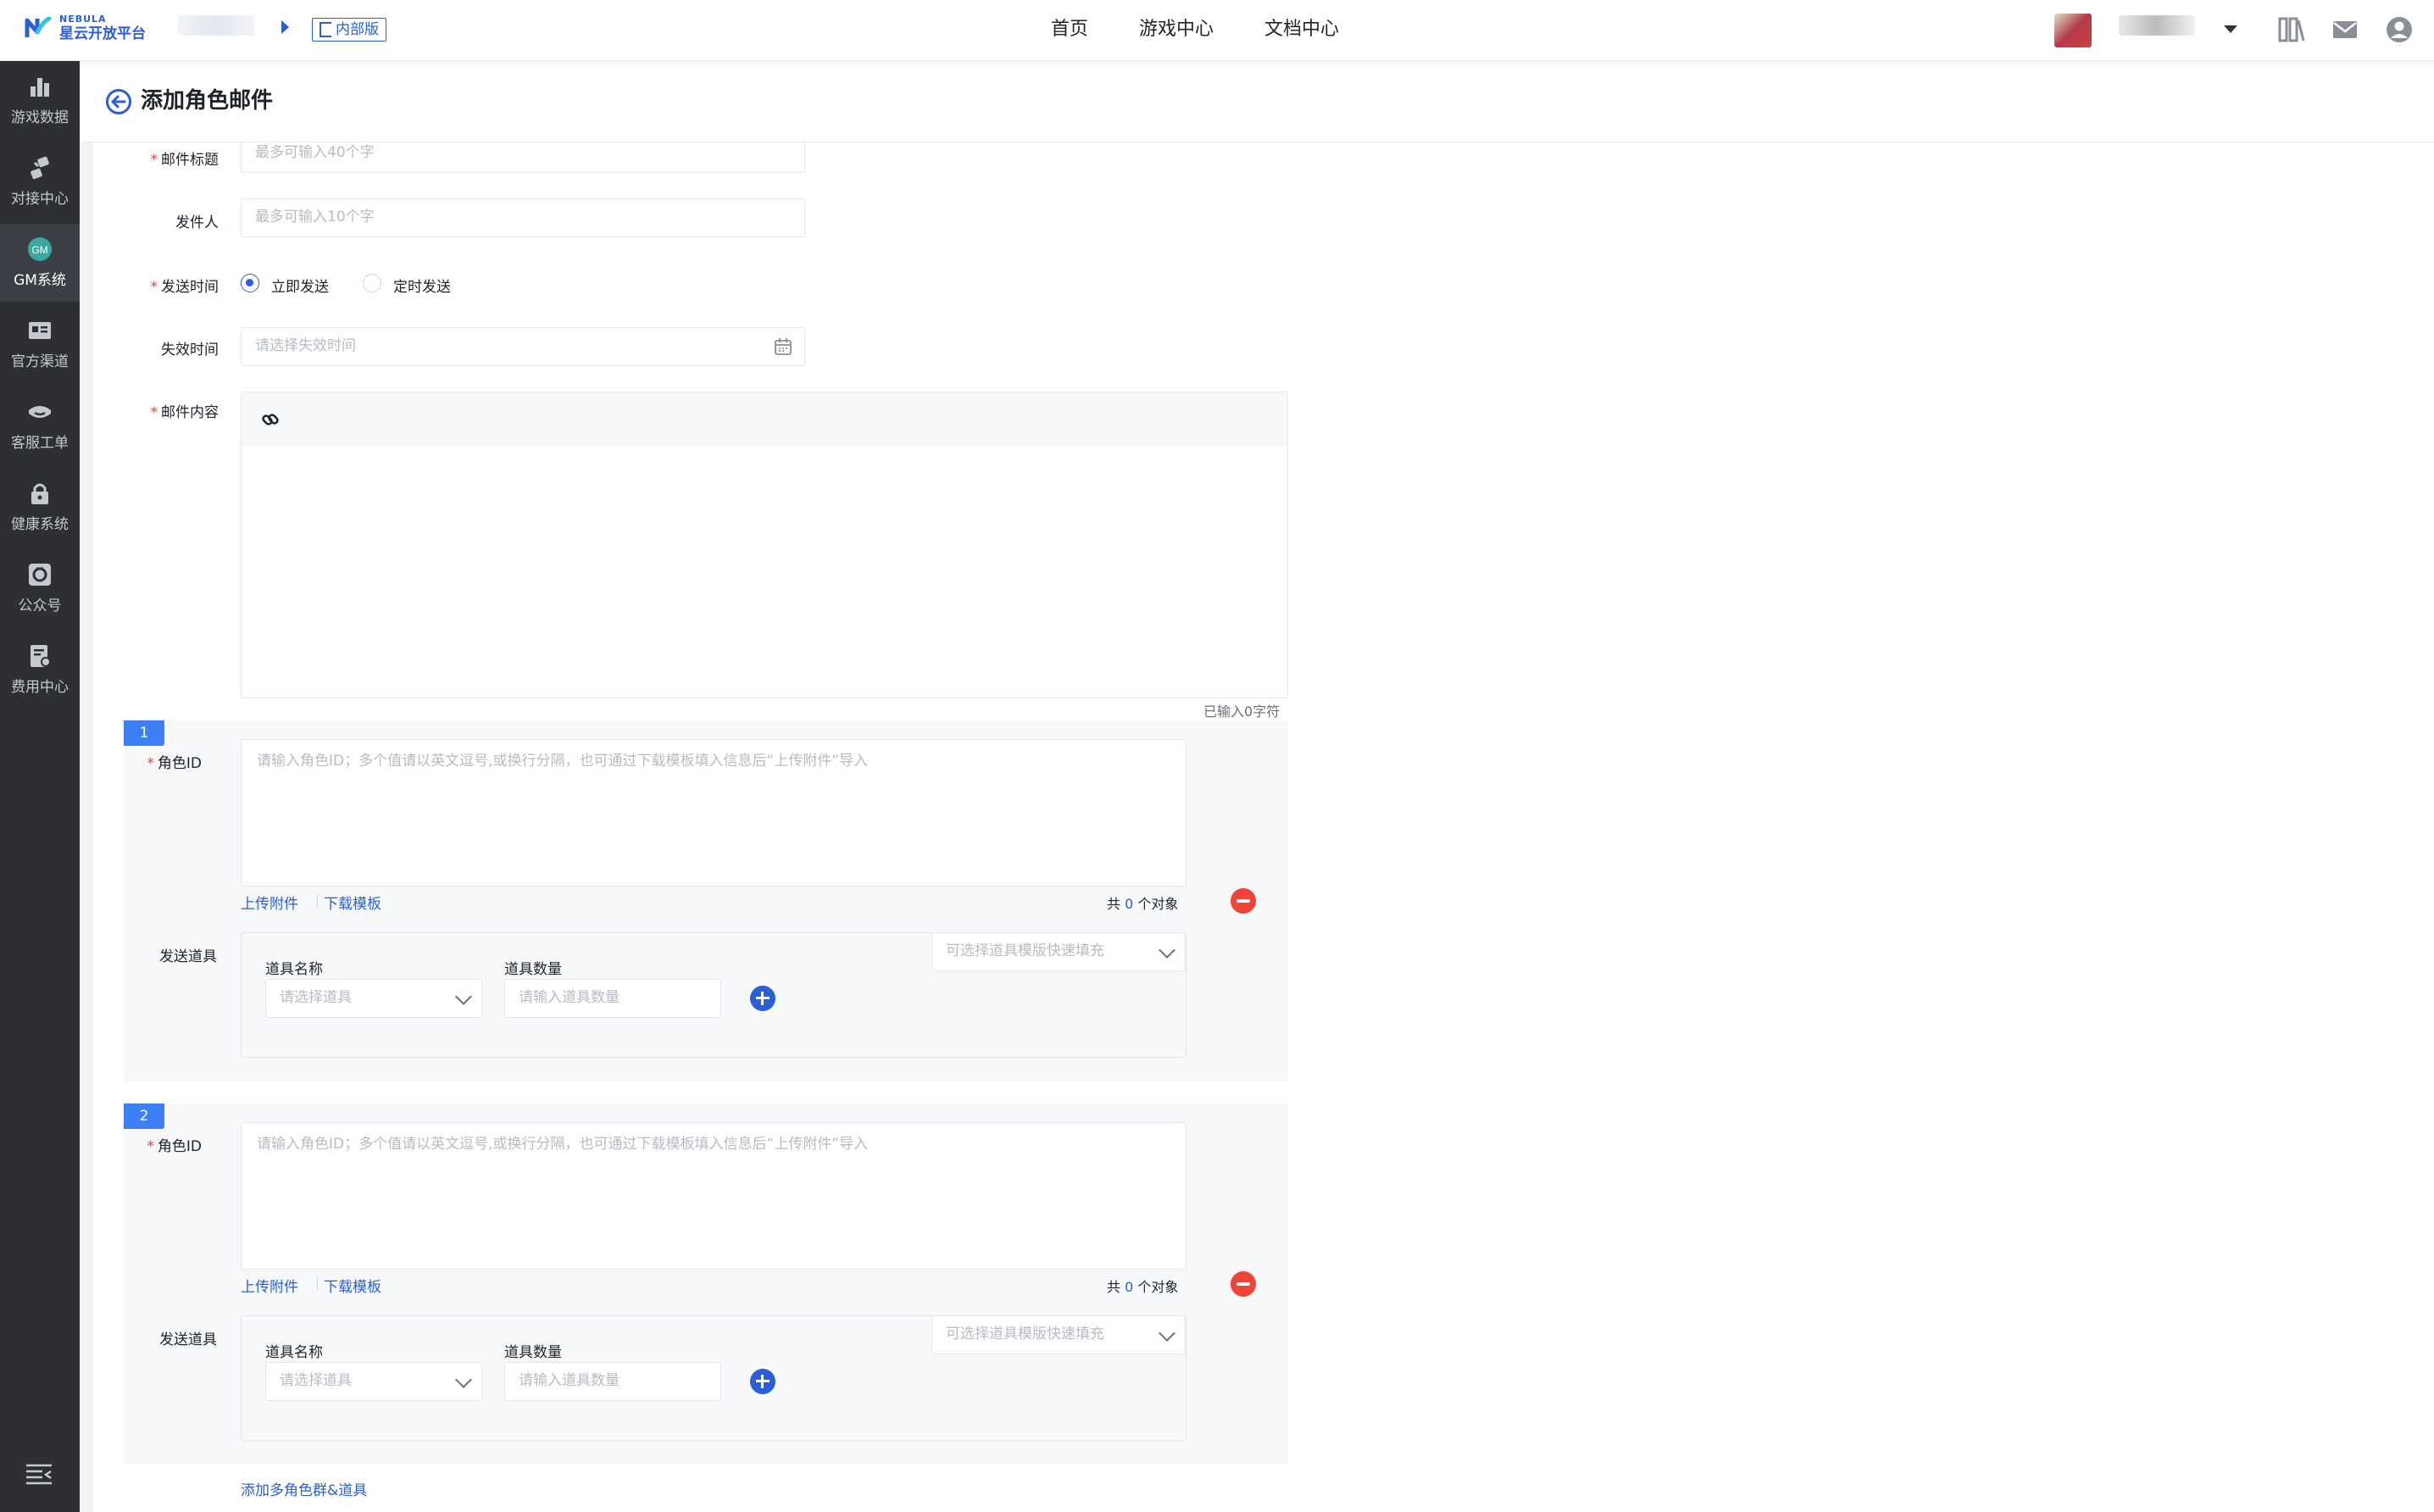  Describe the element at coordinates (40, 181) in the screenshot. I see `sidebar-item-integration: 对接中心` at that location.